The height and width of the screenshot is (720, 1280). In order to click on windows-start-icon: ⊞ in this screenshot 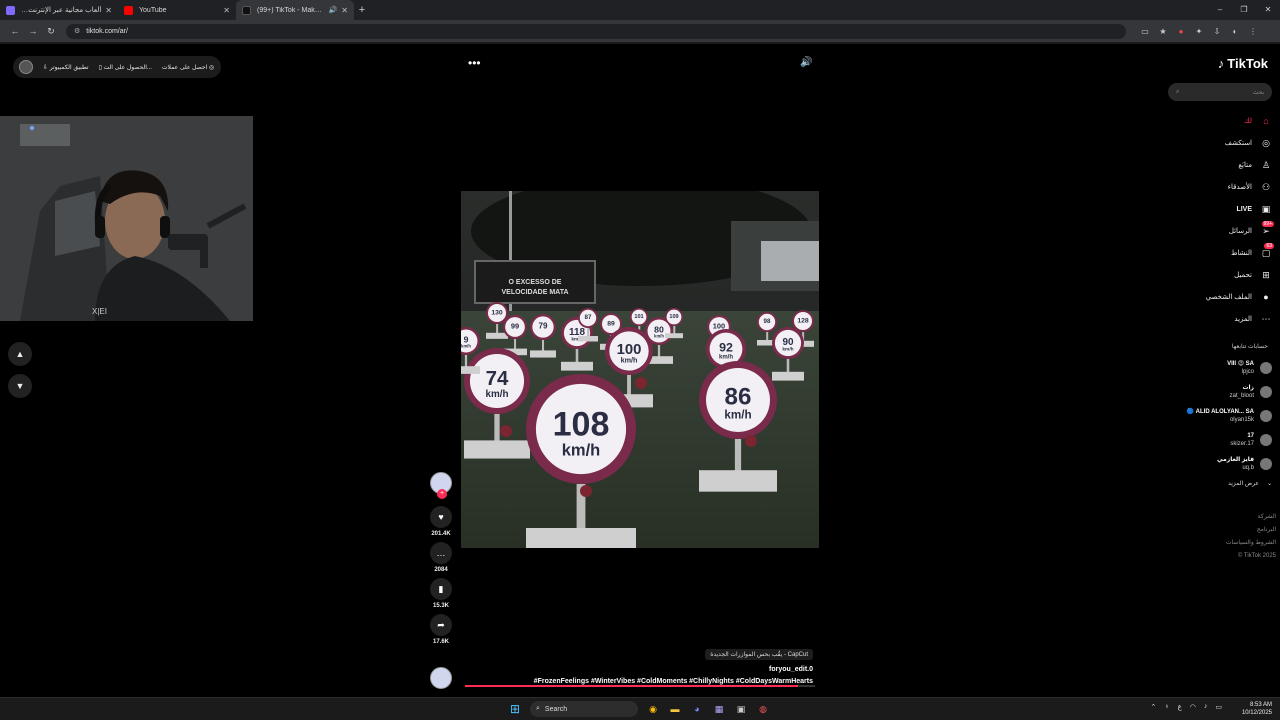, I will do `click(515, 709)`.